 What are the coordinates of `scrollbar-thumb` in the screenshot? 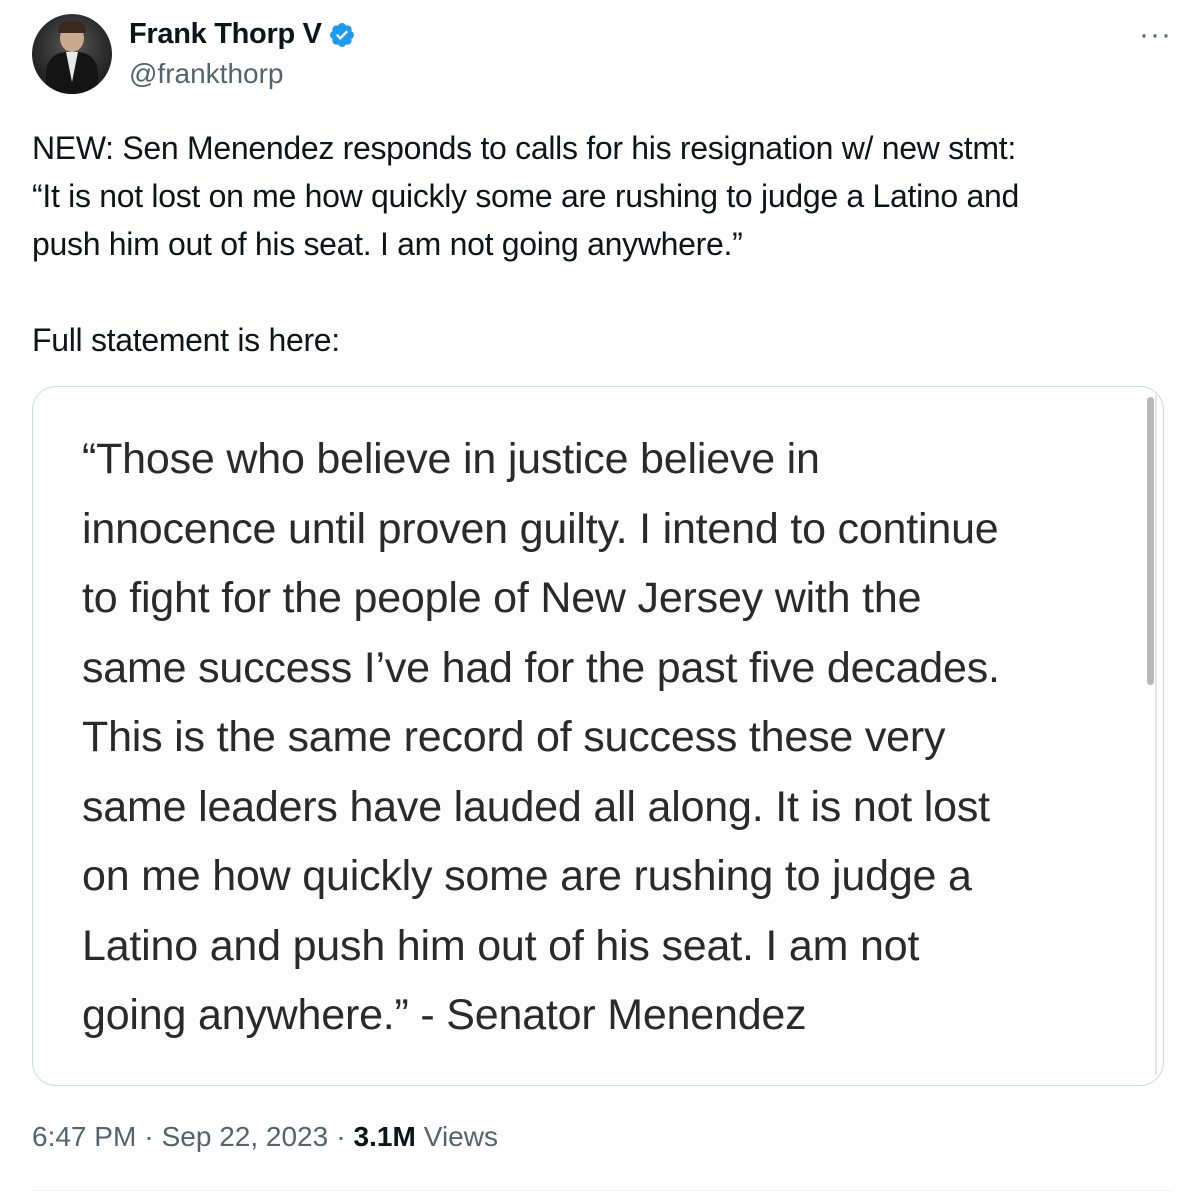 It's located at (1150, 541).